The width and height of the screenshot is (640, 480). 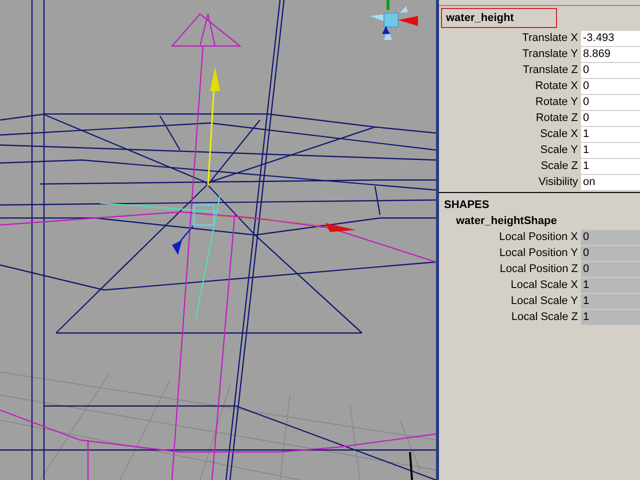 What do you see at coordinates (610, 38) in the screenshot?
I see `attribute-field: -3.493` at bounding box center [610, 38].